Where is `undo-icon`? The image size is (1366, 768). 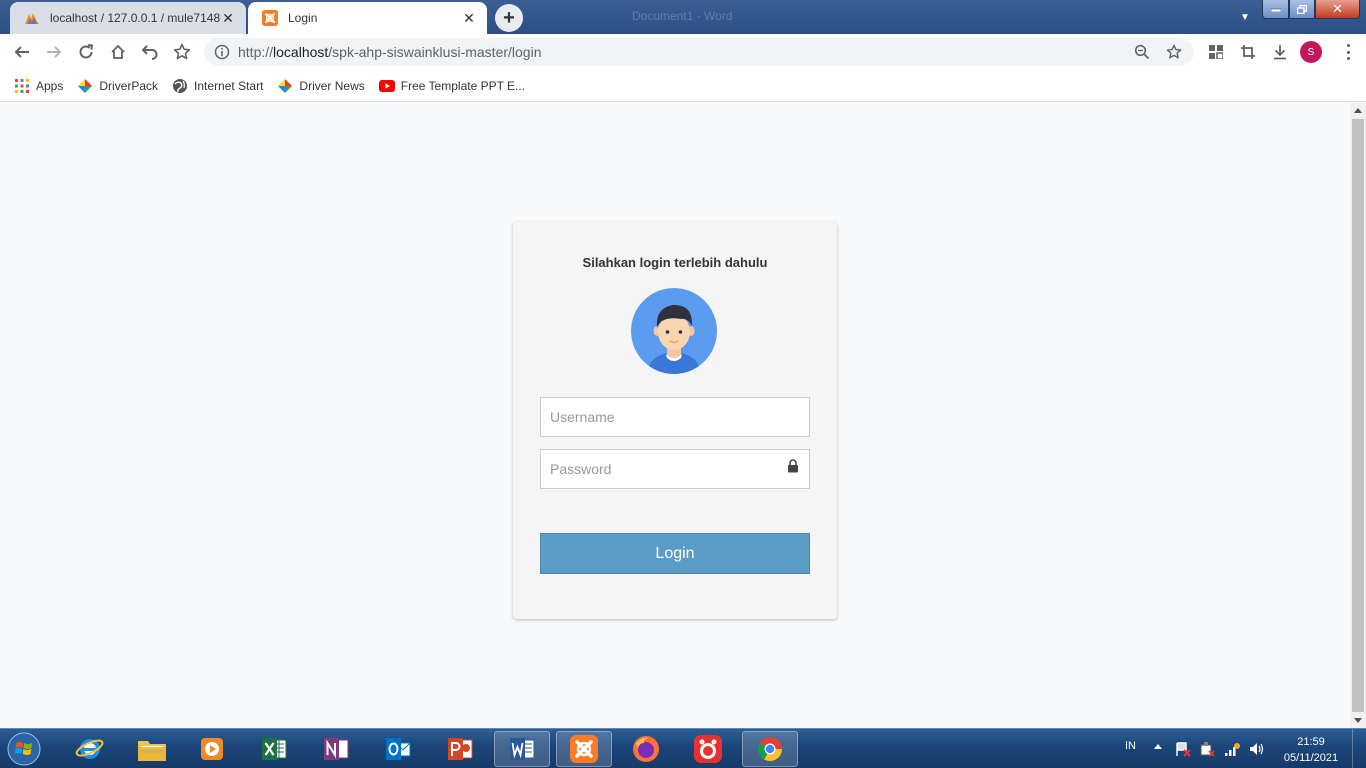 undo-icon is located at coordinates (149, 52).